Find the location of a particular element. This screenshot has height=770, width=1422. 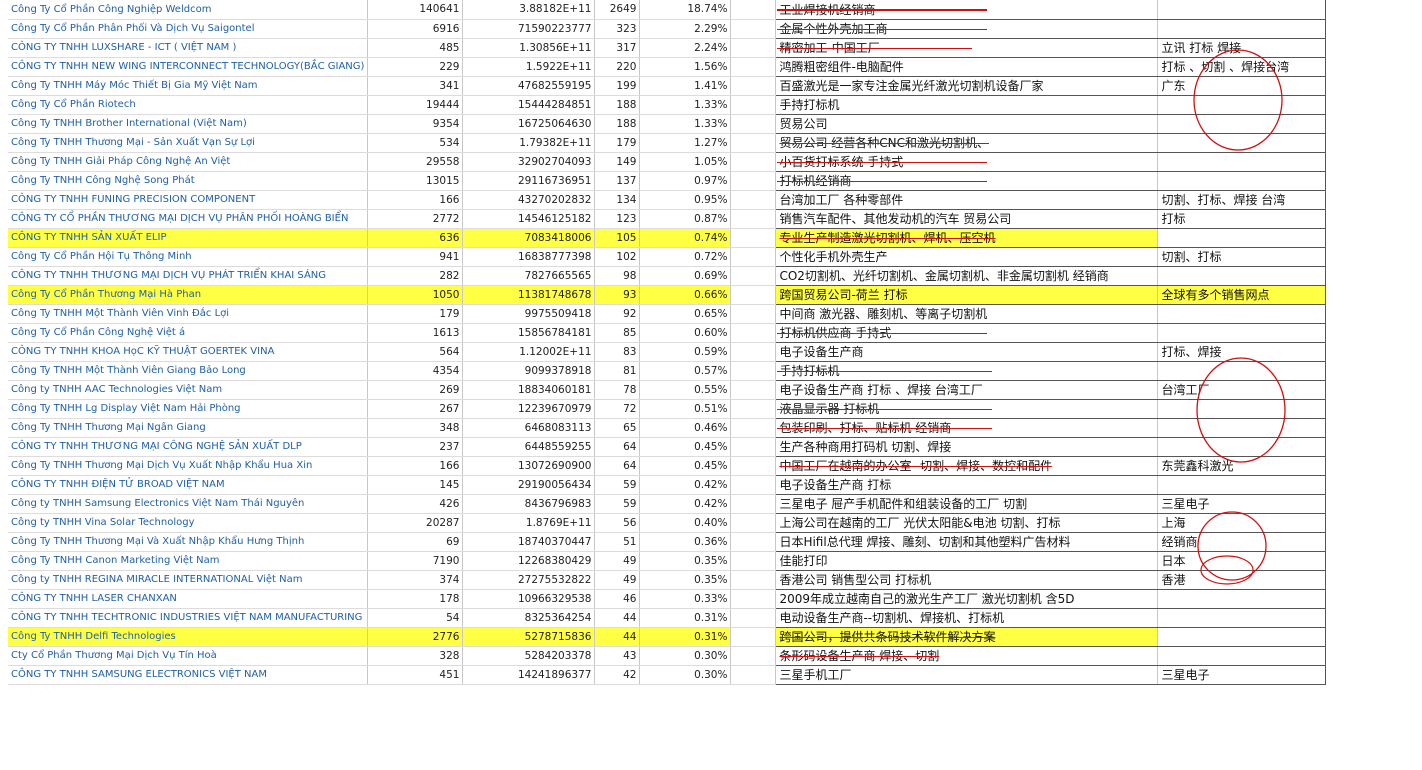

value-a-cell: 20287 is located at coordinates (415, 523).